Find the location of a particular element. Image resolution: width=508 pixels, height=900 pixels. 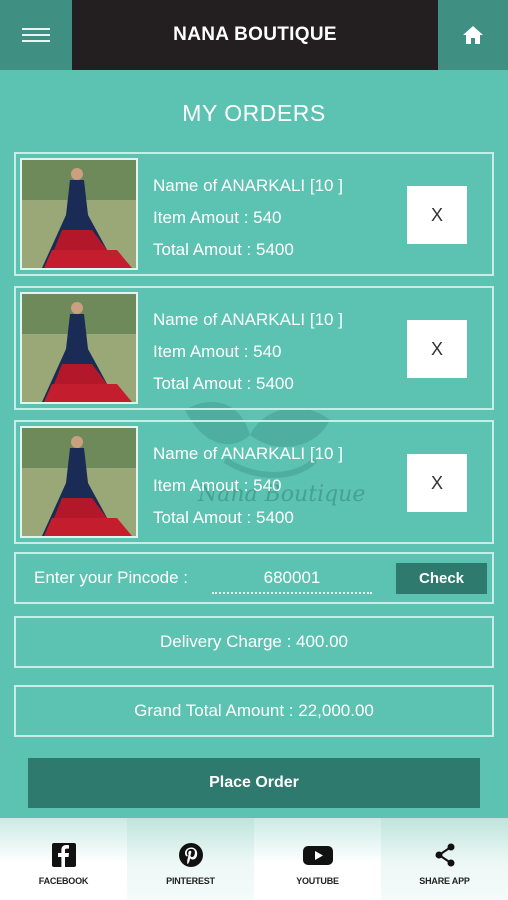

nav-youtube: YOUTUBE is located at coordinates (317, 859).